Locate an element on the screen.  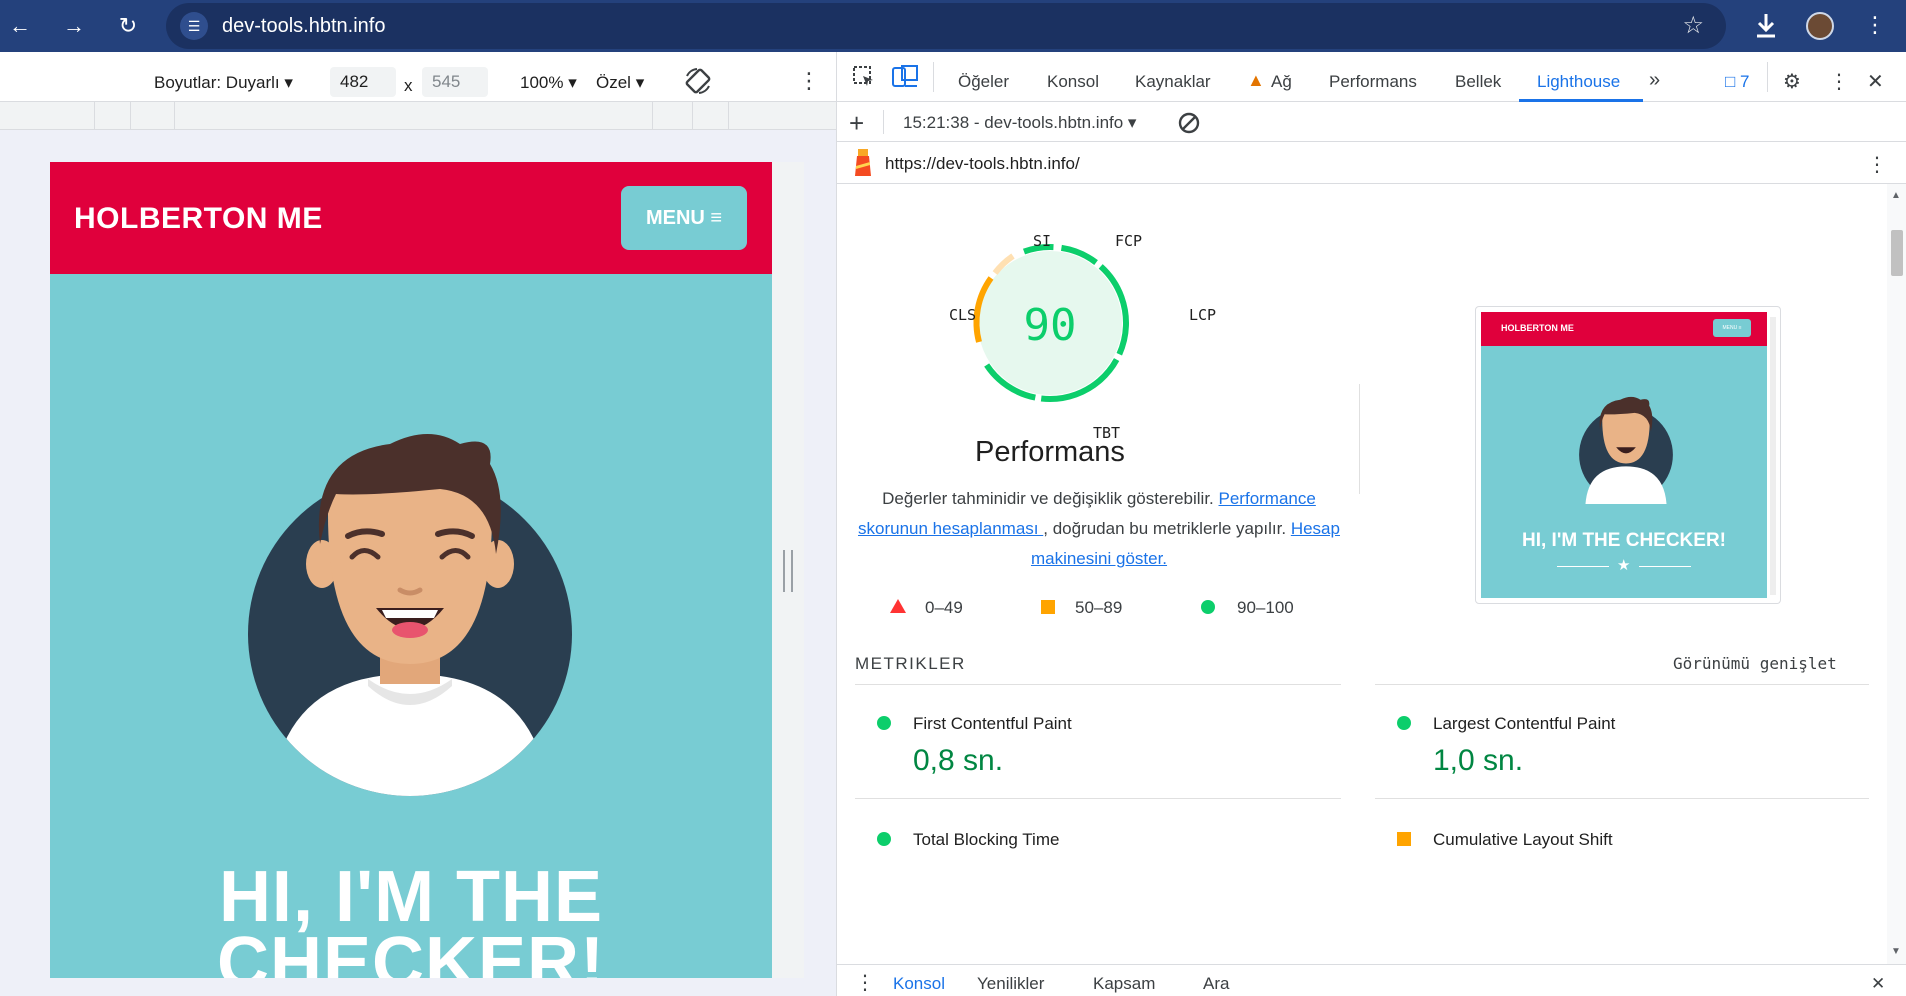
gauge-label-si: SI is located at coordinates (1042, 241).